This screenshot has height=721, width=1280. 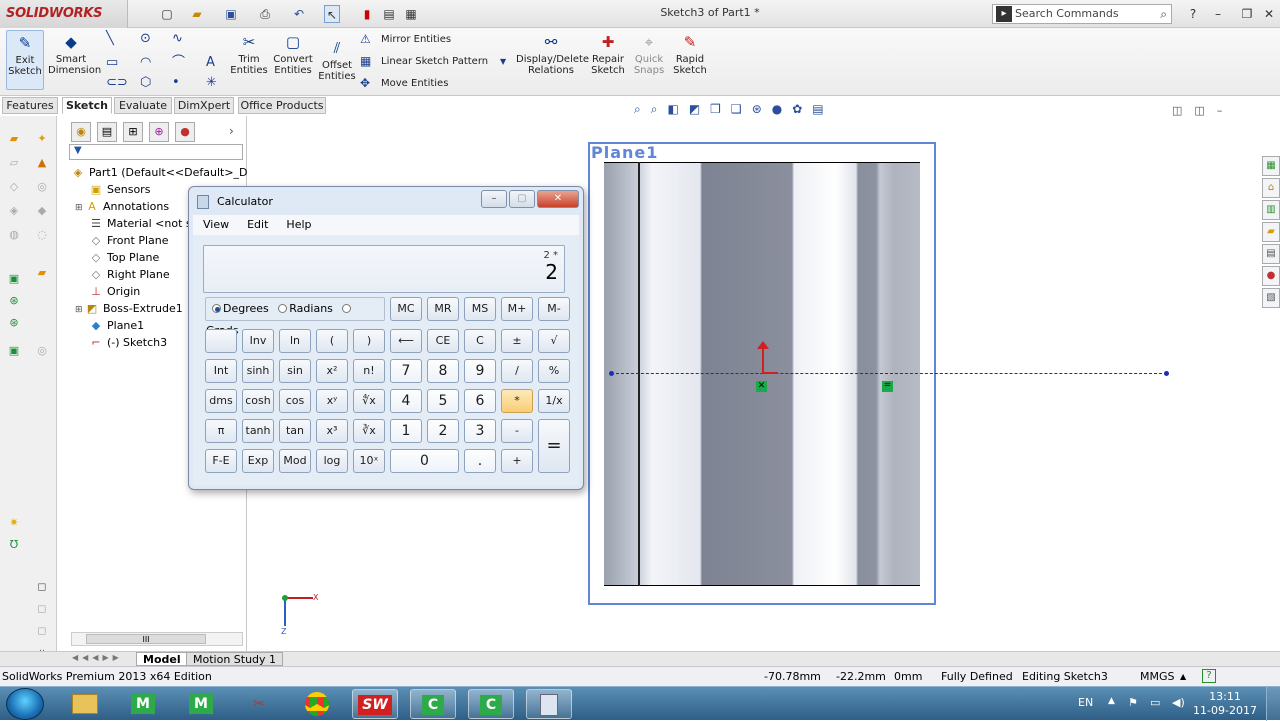 I want to click on key-r1c2: sin, so click(x=295, y=371).